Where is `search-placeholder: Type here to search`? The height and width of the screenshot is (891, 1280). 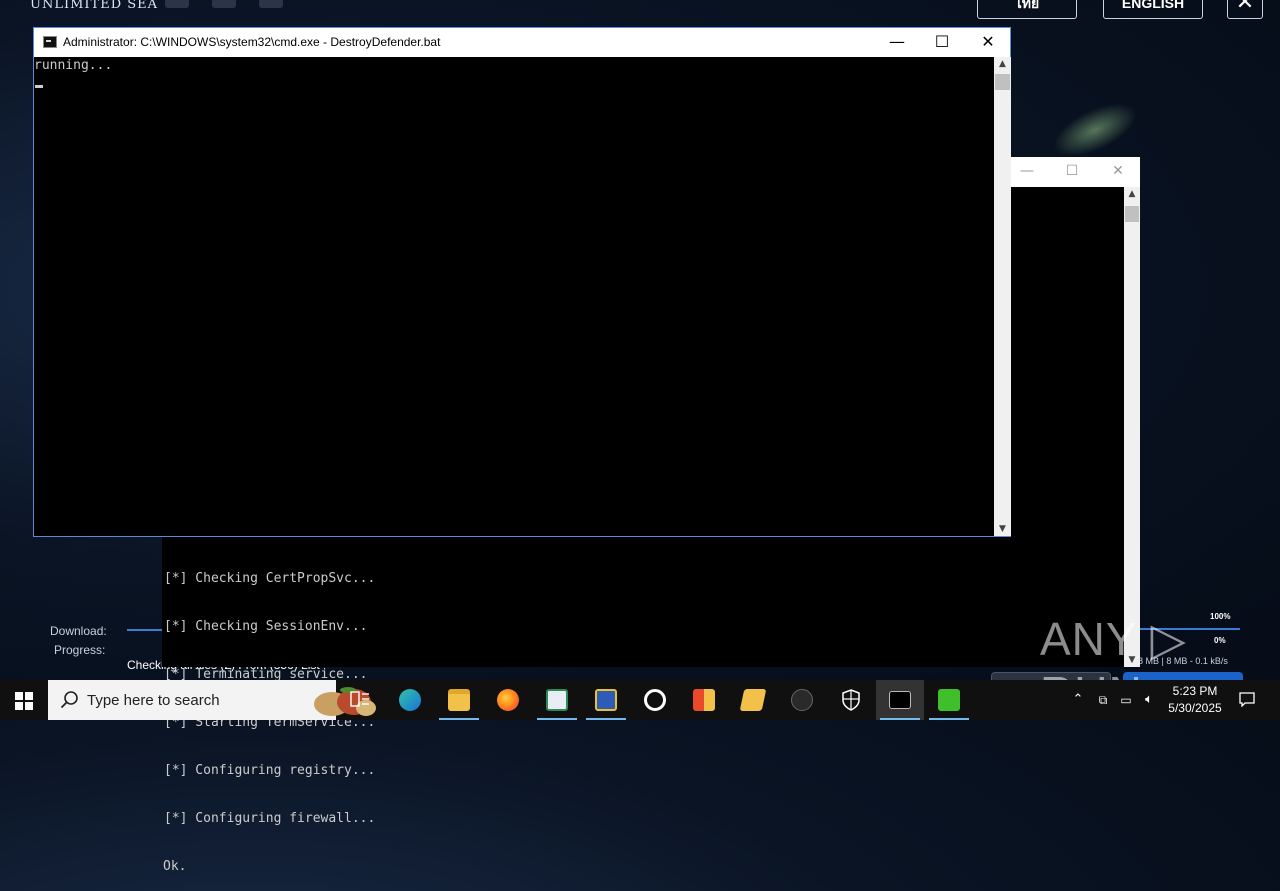
search-placeholder: Type here to search is located at coordinates (153, 700).